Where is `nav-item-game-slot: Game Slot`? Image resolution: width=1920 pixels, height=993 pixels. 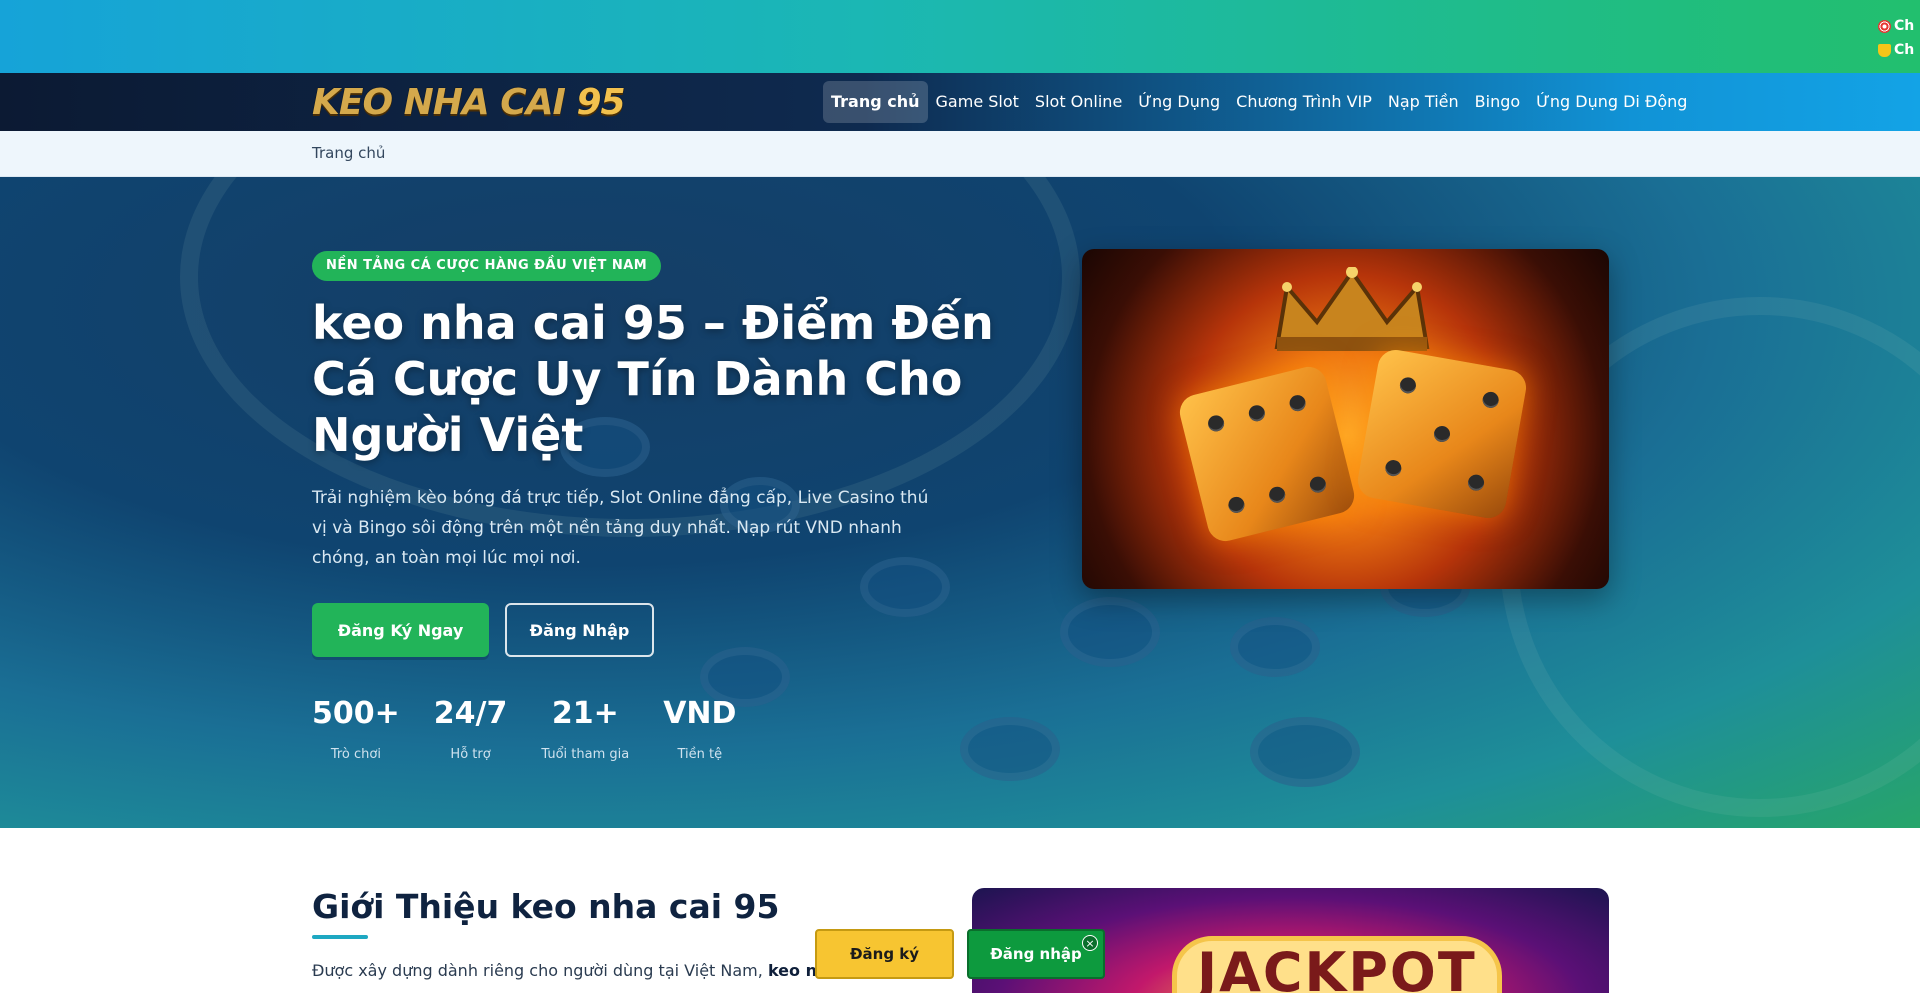 nav-item-game-slot: Game Slot is located at coordinates (977, 102).